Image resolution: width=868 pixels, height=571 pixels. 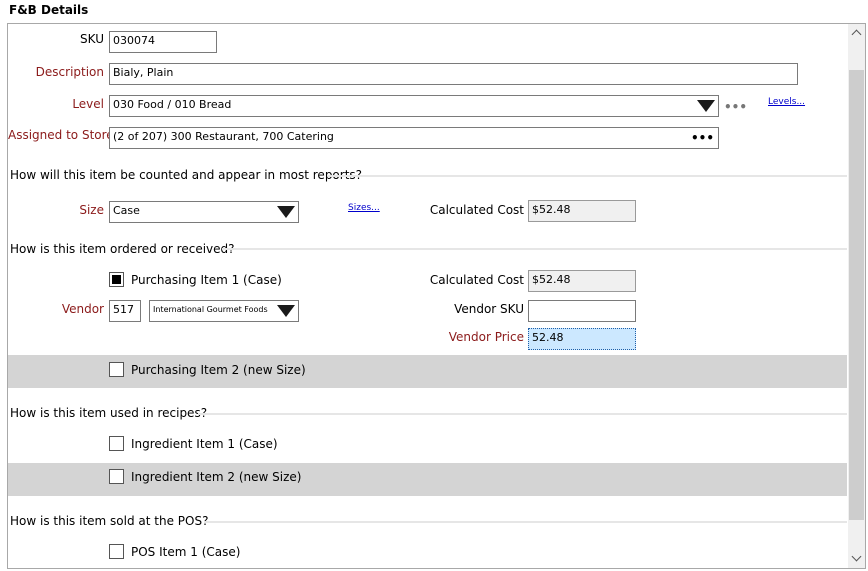 I want to click on calculated-cost-field: $52.48, so click(x=582, y=211).